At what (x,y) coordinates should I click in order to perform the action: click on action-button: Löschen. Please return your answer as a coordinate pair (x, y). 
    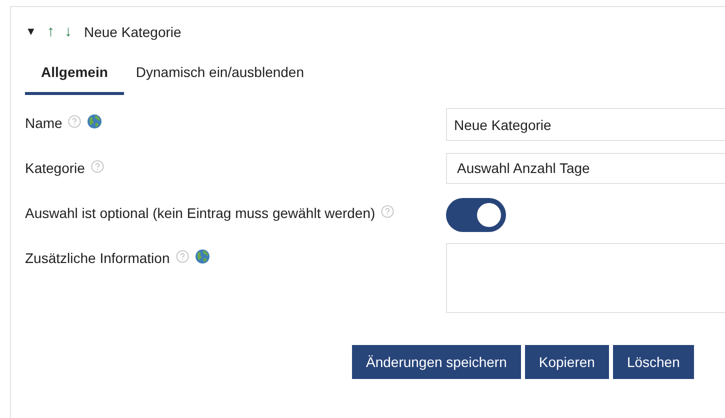
    Looking at the image, I should click on (653, 362).